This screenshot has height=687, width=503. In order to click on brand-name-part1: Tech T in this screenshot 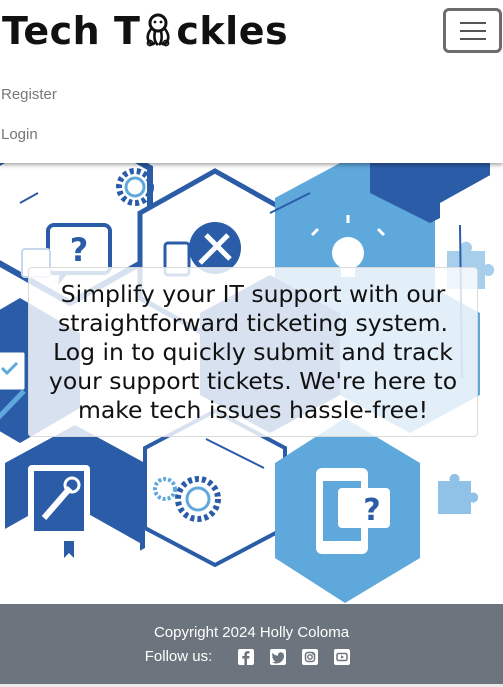, I will do `click(71, 31)`.